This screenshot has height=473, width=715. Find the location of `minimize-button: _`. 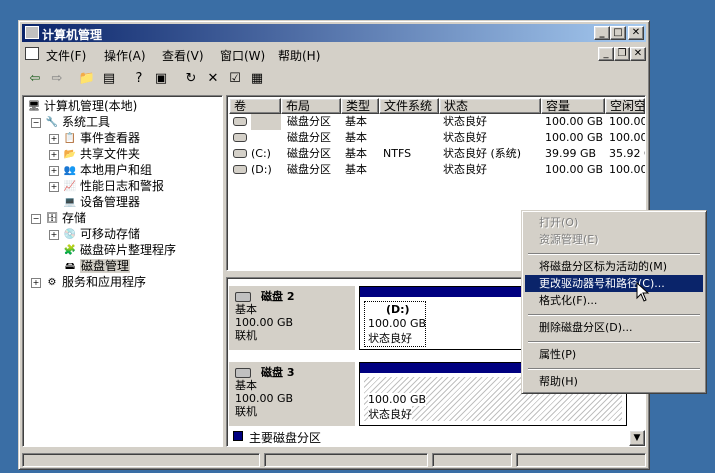

minimize-button: _ is located at coordinates (602, 33).